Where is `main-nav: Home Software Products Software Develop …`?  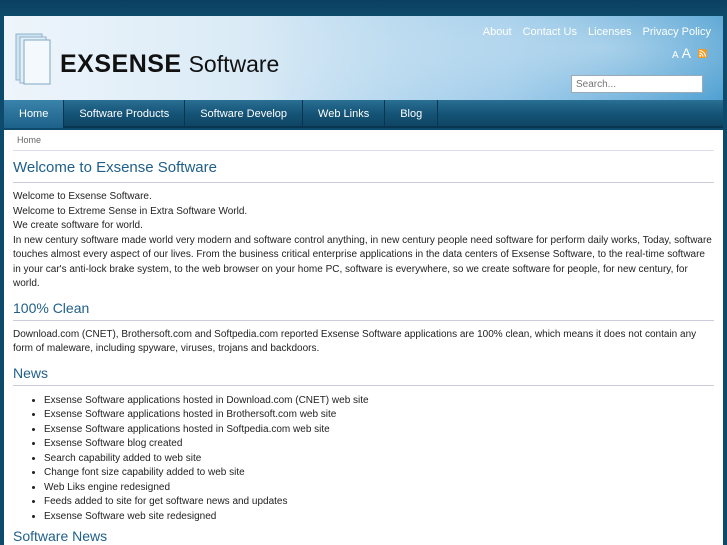
main-nav: Home Software Products Software Develop … is located at coordinates (363, 114).